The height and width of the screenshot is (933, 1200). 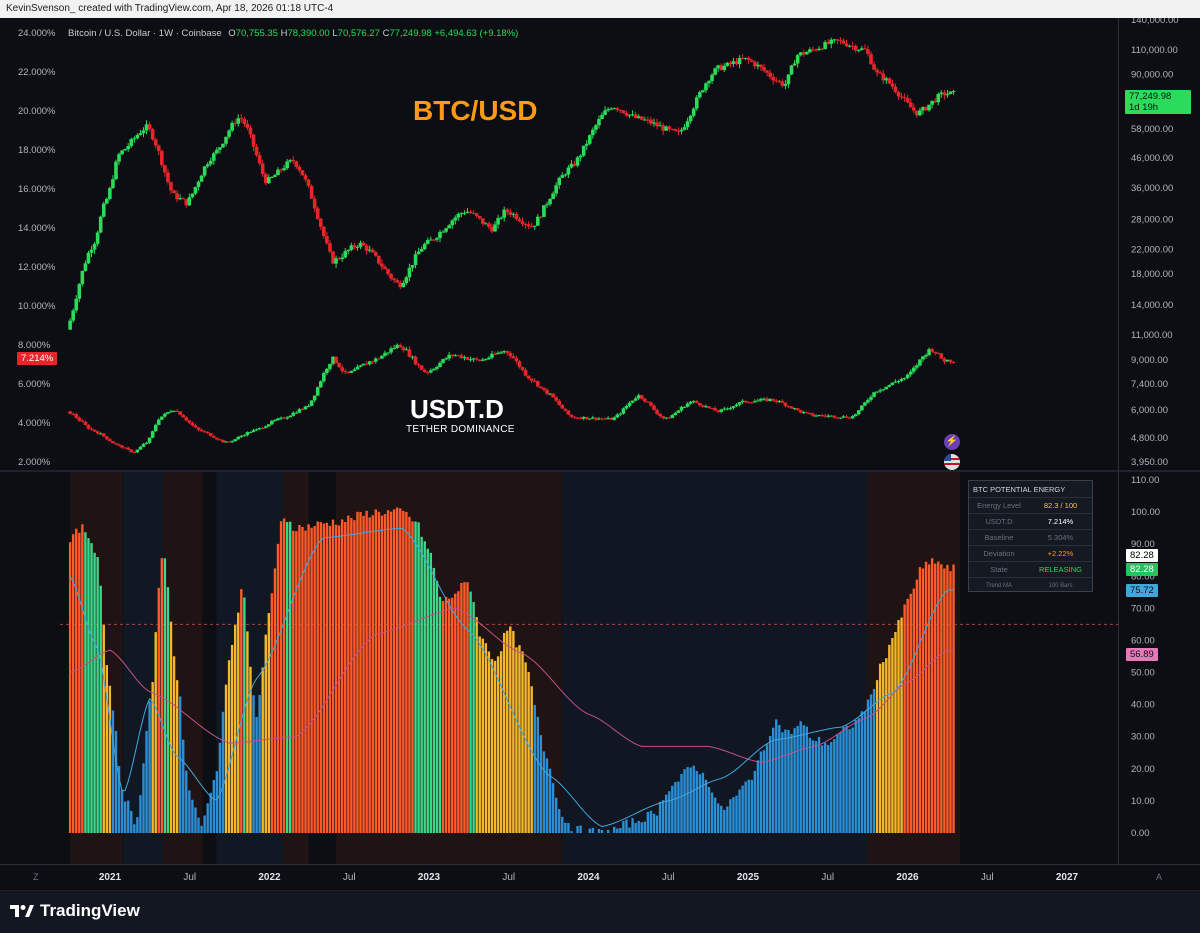 What do you see at coordinates (232, 33) in the screenshot?
I see `ohlc-open-label: O` at bounding box center [232, 33].